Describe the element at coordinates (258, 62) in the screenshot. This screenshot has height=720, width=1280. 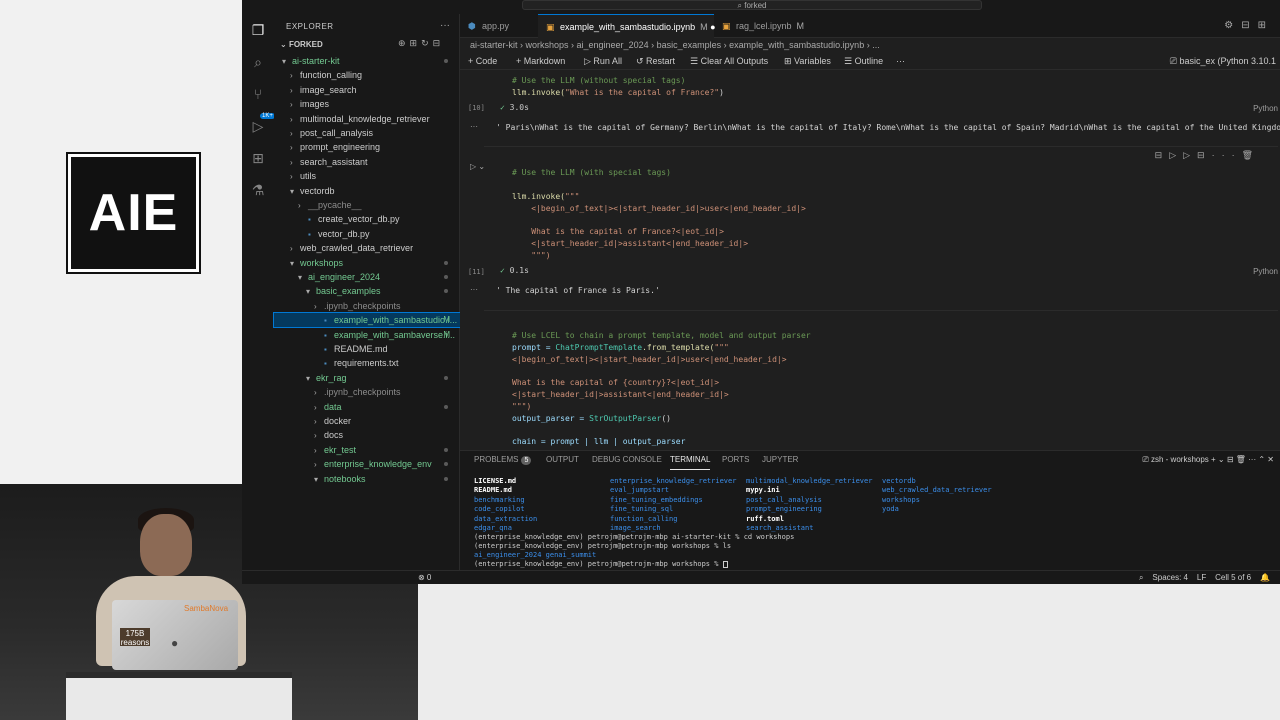
I see `search-icon: ⌕` at that location.